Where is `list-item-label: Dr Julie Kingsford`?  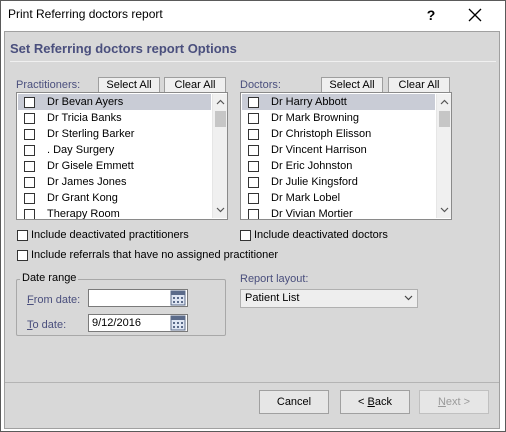 list-item-label: Dr Julie Kingsford is located at coordinates (314, 182).